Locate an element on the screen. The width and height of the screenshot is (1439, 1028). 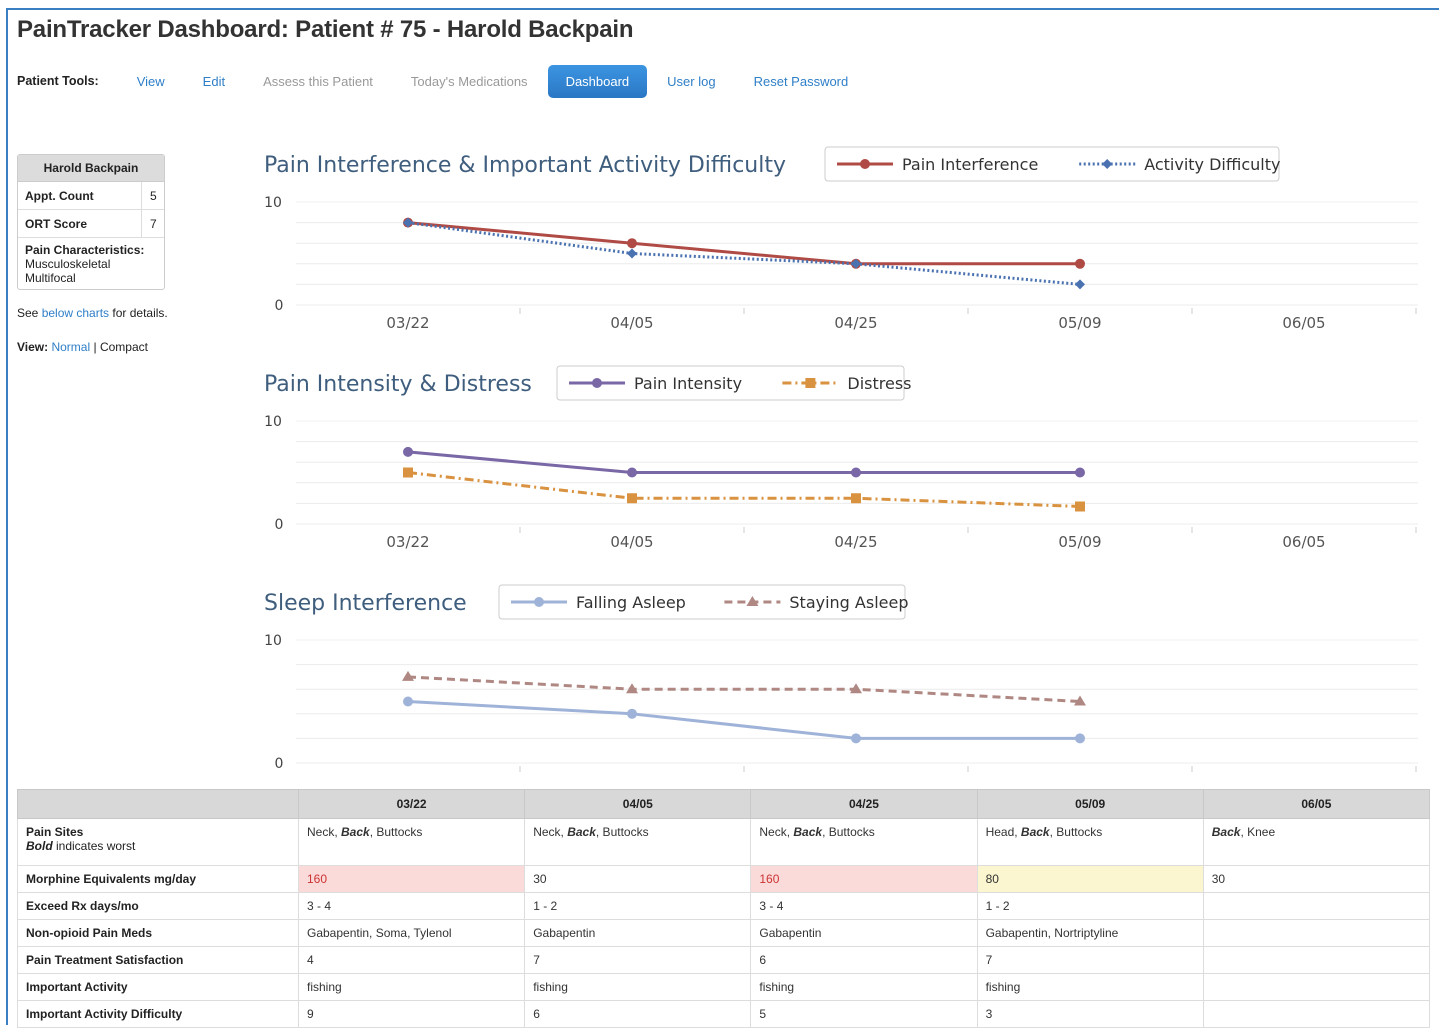
row-label: Non-opioid Pain Meds is located at coordinates (158, 933).